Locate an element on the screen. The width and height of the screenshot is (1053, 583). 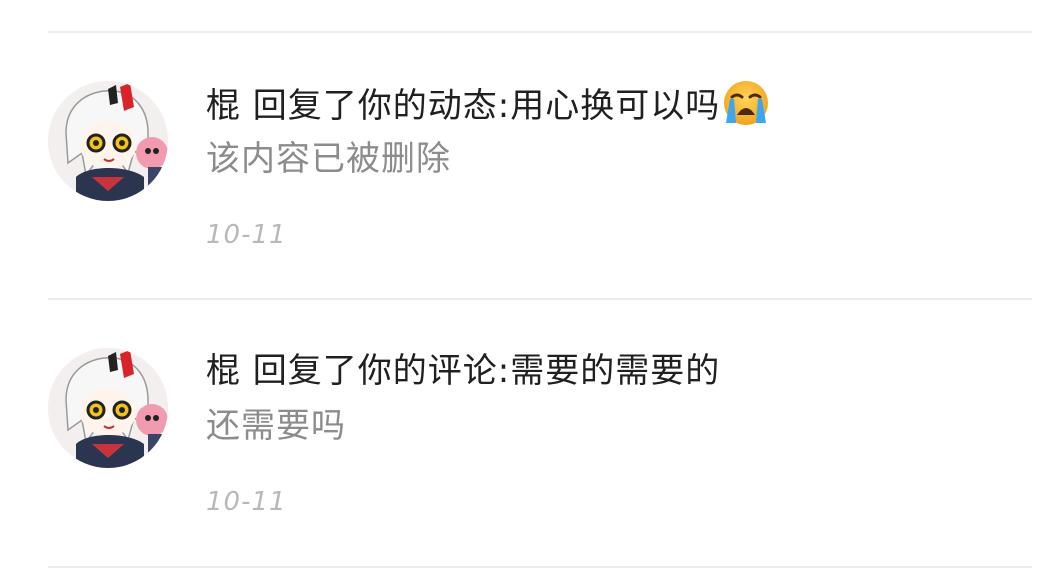
quoted-content: 该内容已被删除 is located at coordinates (328, 159).